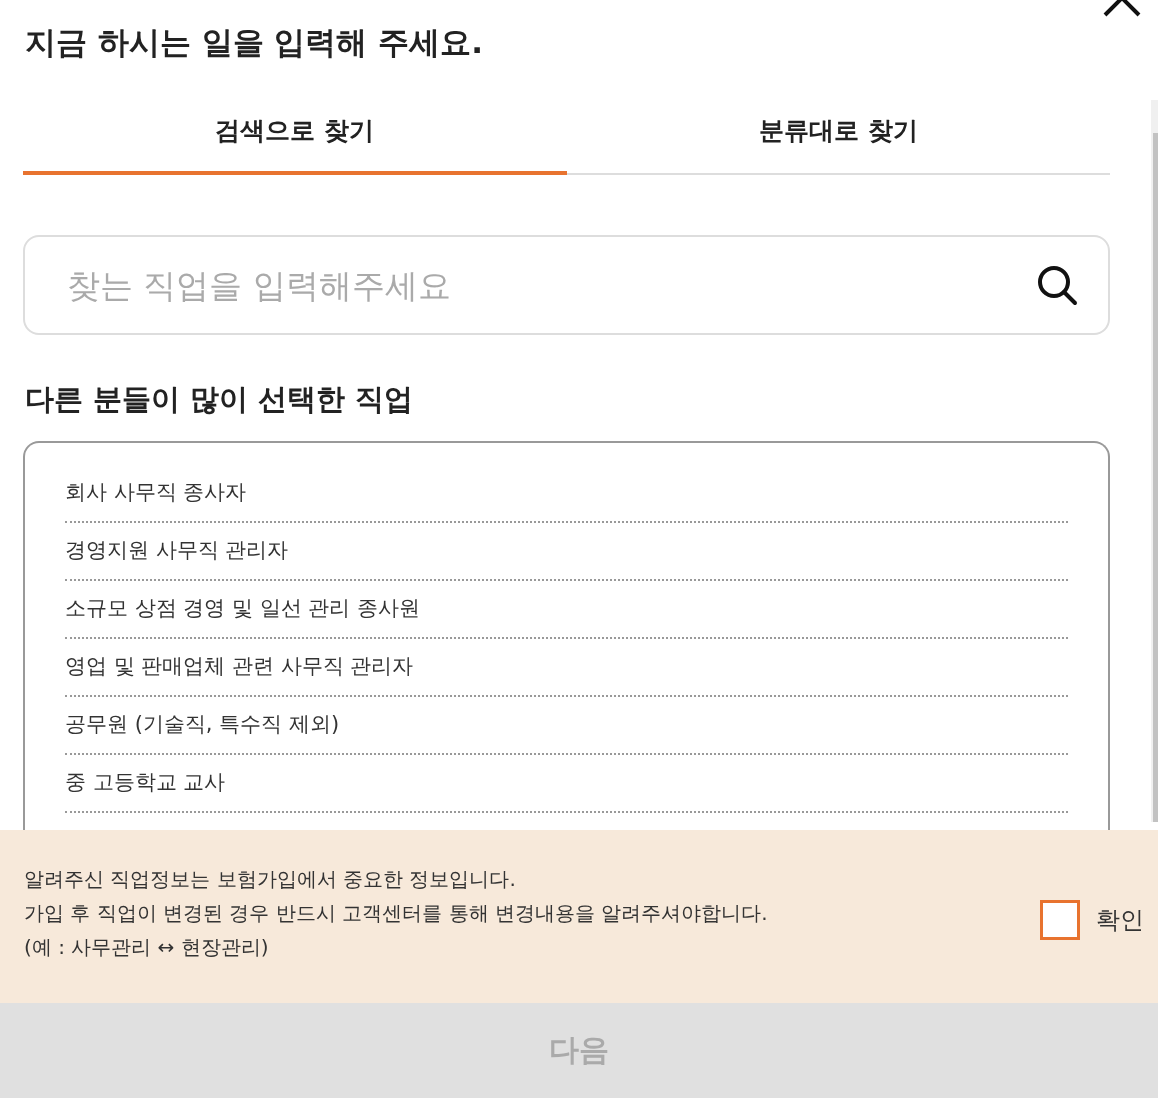  What do you see at coordinates (1057, 285) in the screenshot?
I see `search-icon` at bounding box center [1057, 285].